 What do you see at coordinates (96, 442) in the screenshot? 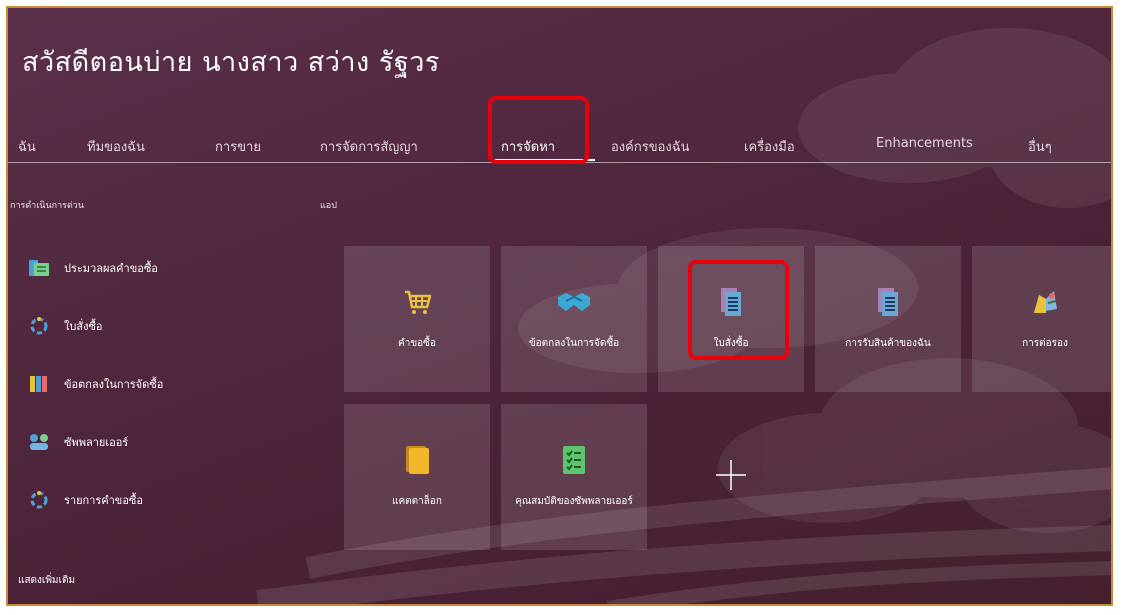
I see `quick-action-label: ซัพพลายเออร์` at bounding box center [96, 442].